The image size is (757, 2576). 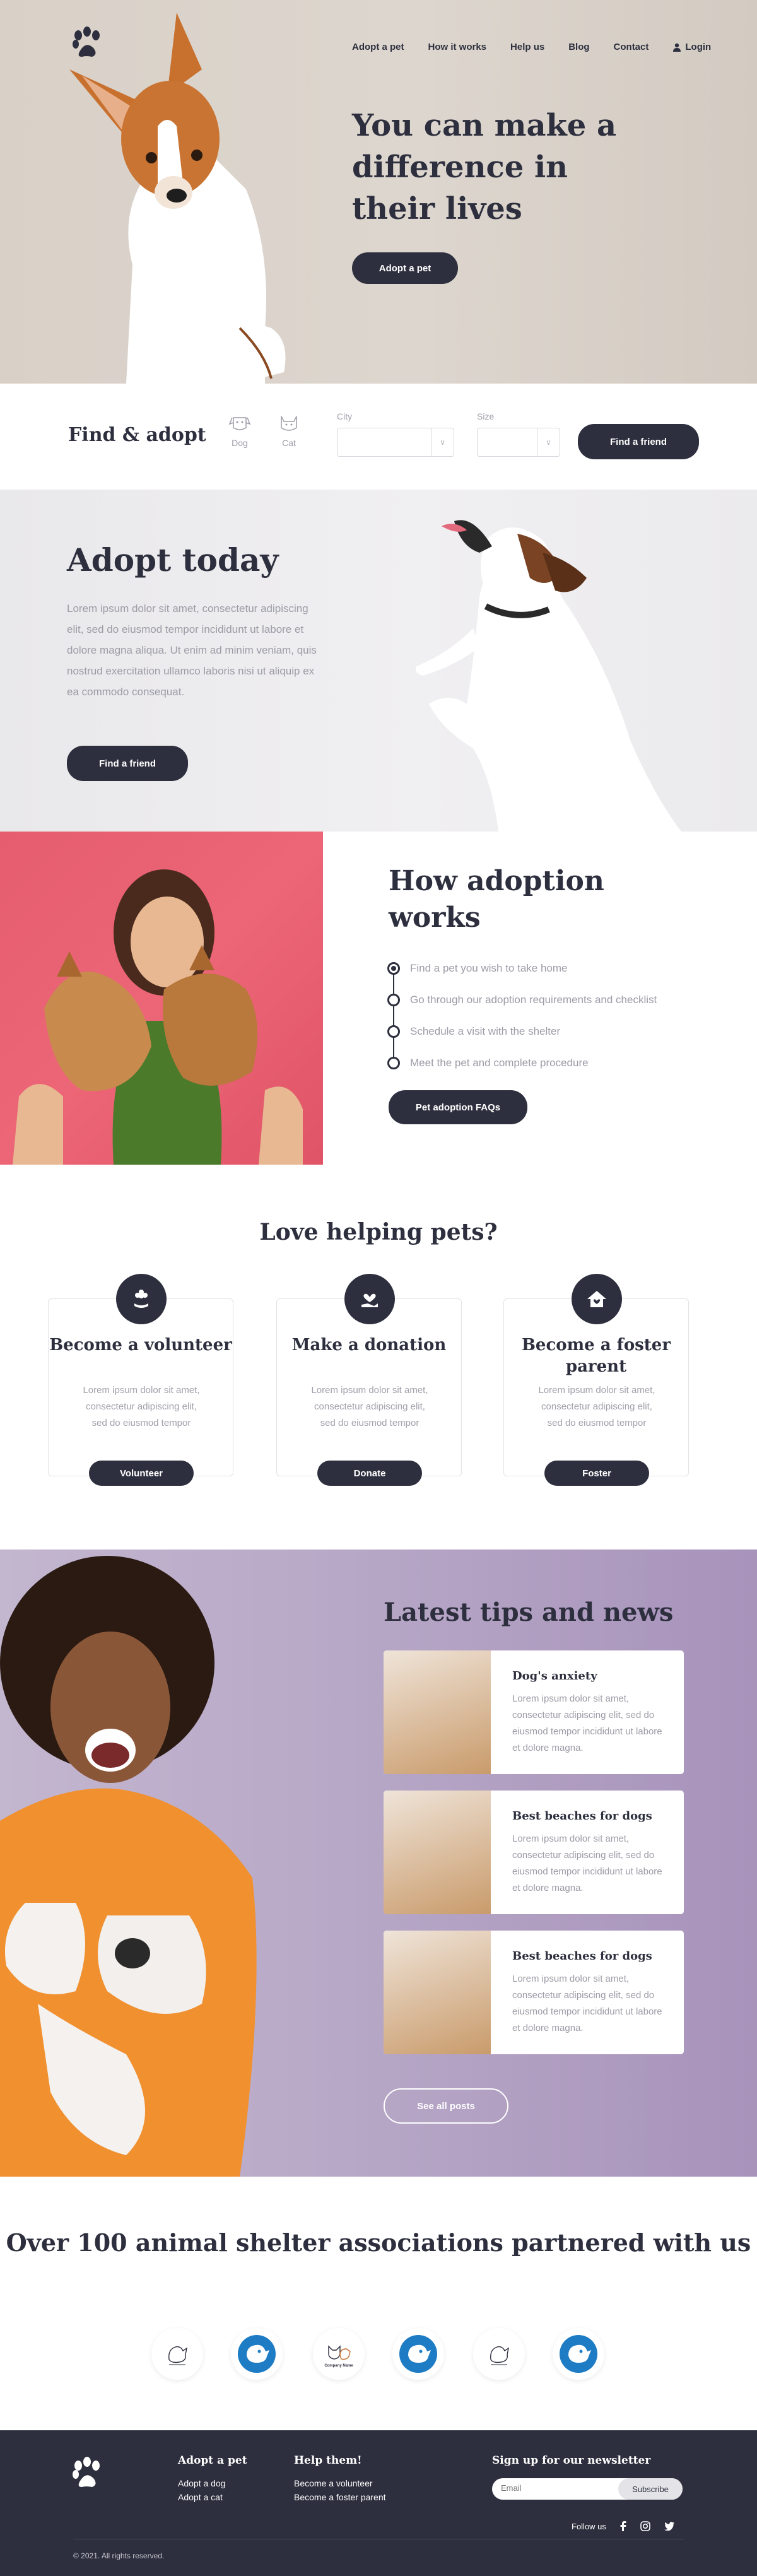 What do you see at coordinates (289, 423) in the screenshot?
I see `cat-icon` at bounding box center [289, 423].